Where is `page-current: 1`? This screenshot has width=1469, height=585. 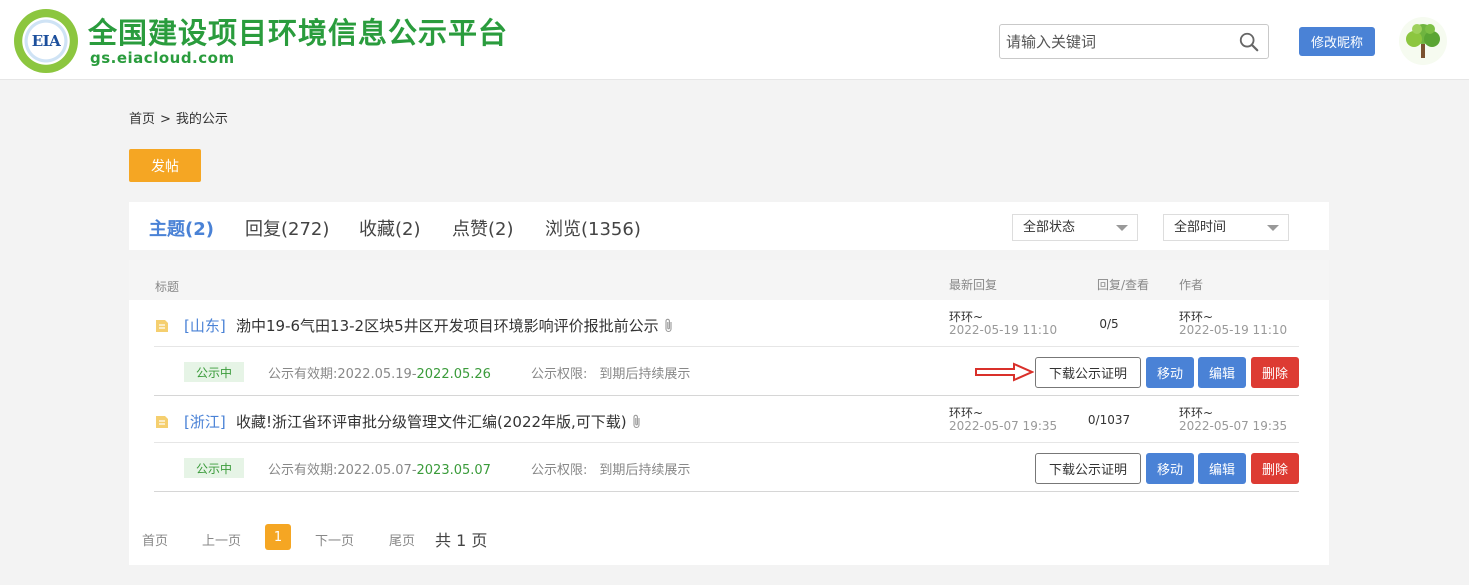
page-current: 1 is located at coordinates (278, 537).